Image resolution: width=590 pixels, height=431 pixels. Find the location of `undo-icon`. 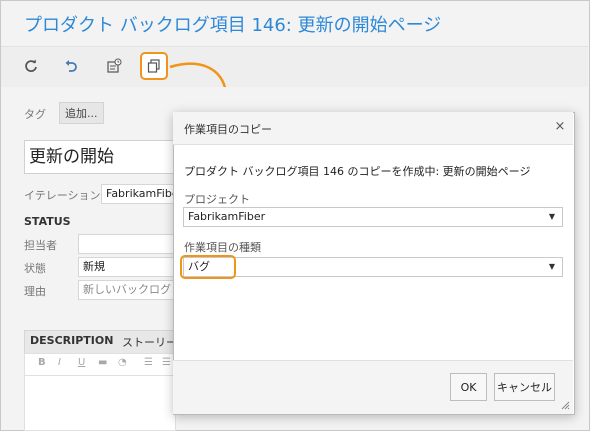

undo-icon is located at coordinates (71, 66).